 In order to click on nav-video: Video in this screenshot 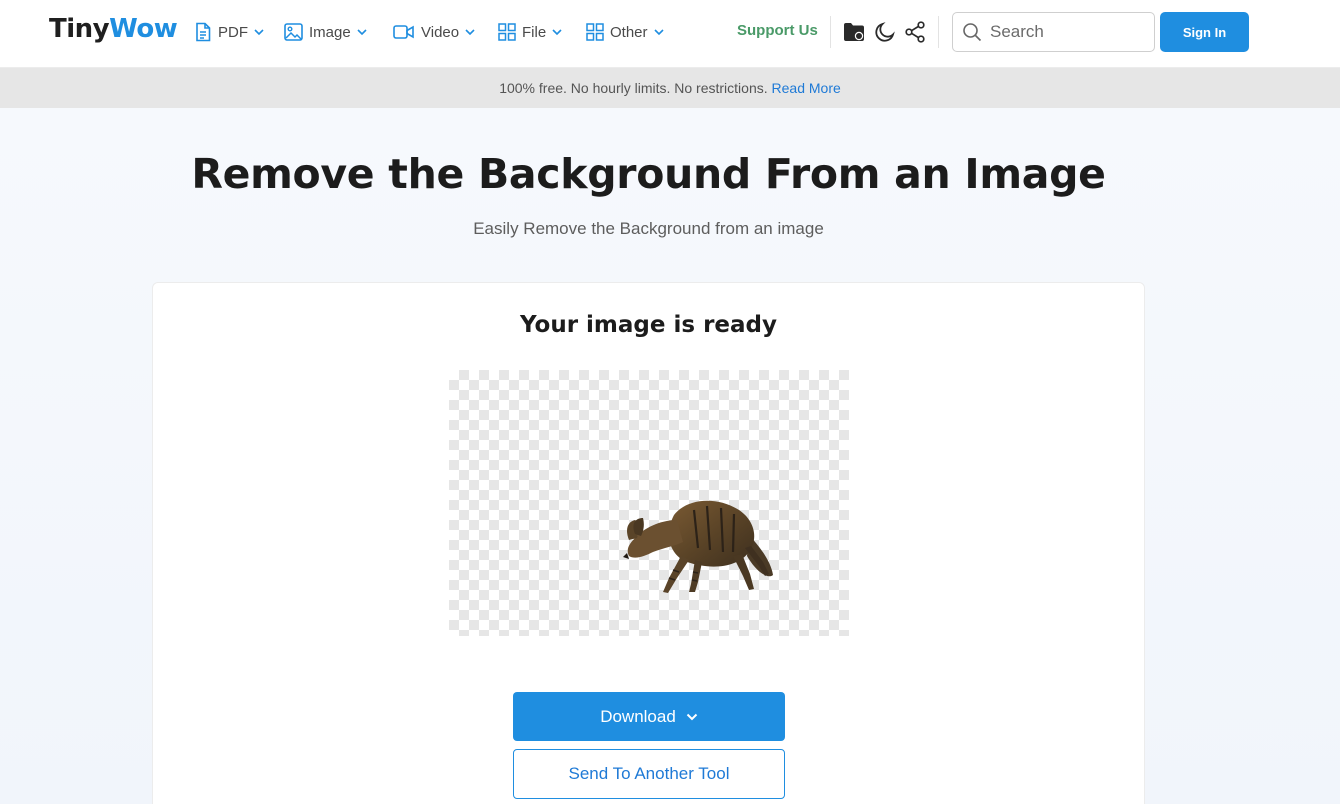, I will do `click(434, 32)`.